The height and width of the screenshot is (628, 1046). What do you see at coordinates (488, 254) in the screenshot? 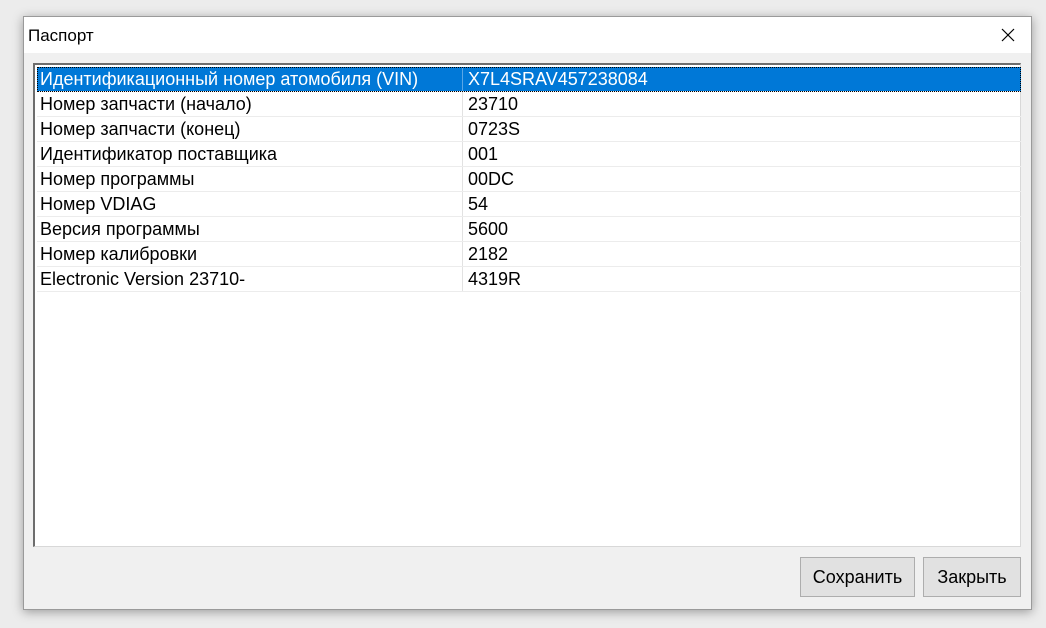
I see `row-value: 2182` at bounding box center [488, 254].